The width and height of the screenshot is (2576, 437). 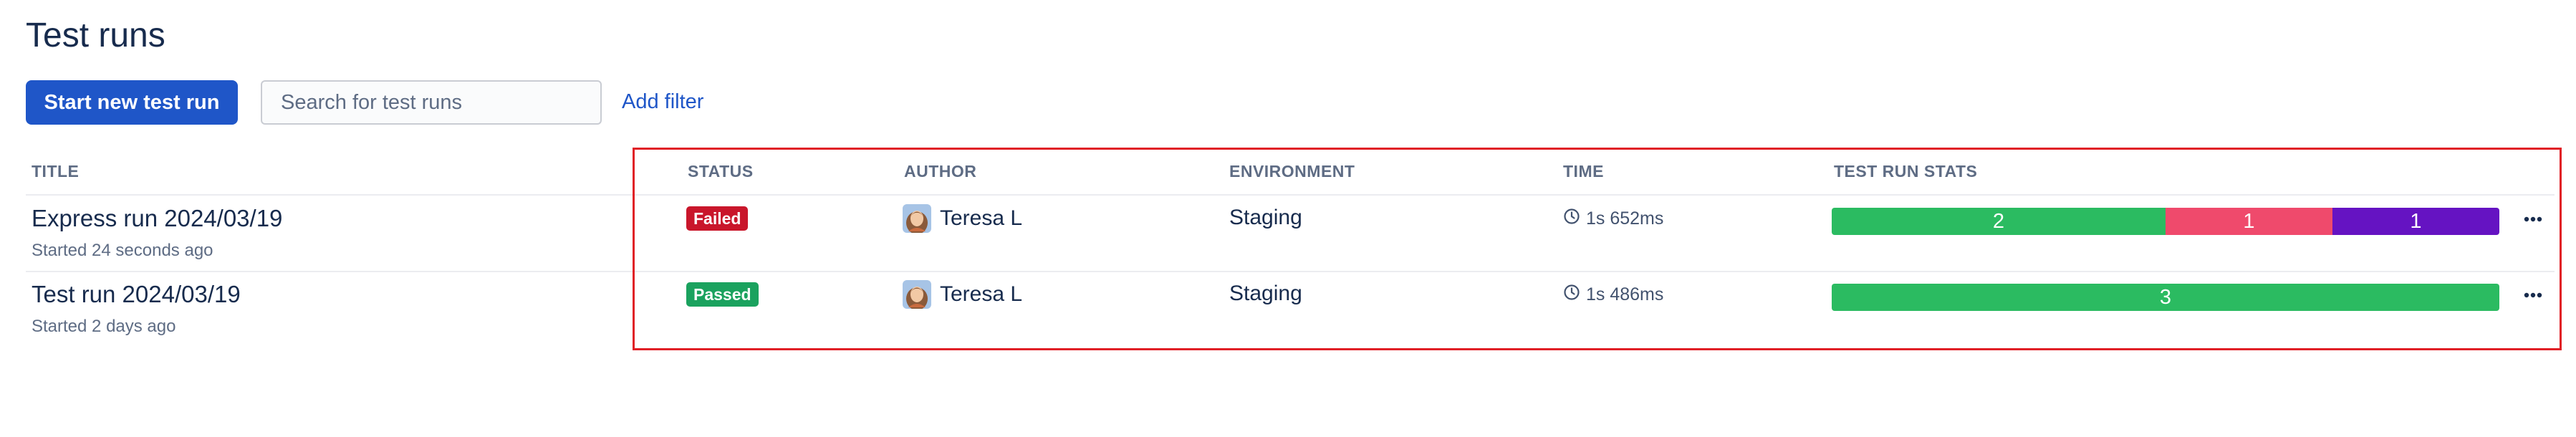 What do you see at coordinates (663, 102) in the screenshot?
I see `add-filter-link: Add filter` at bounding box center [663, 102].